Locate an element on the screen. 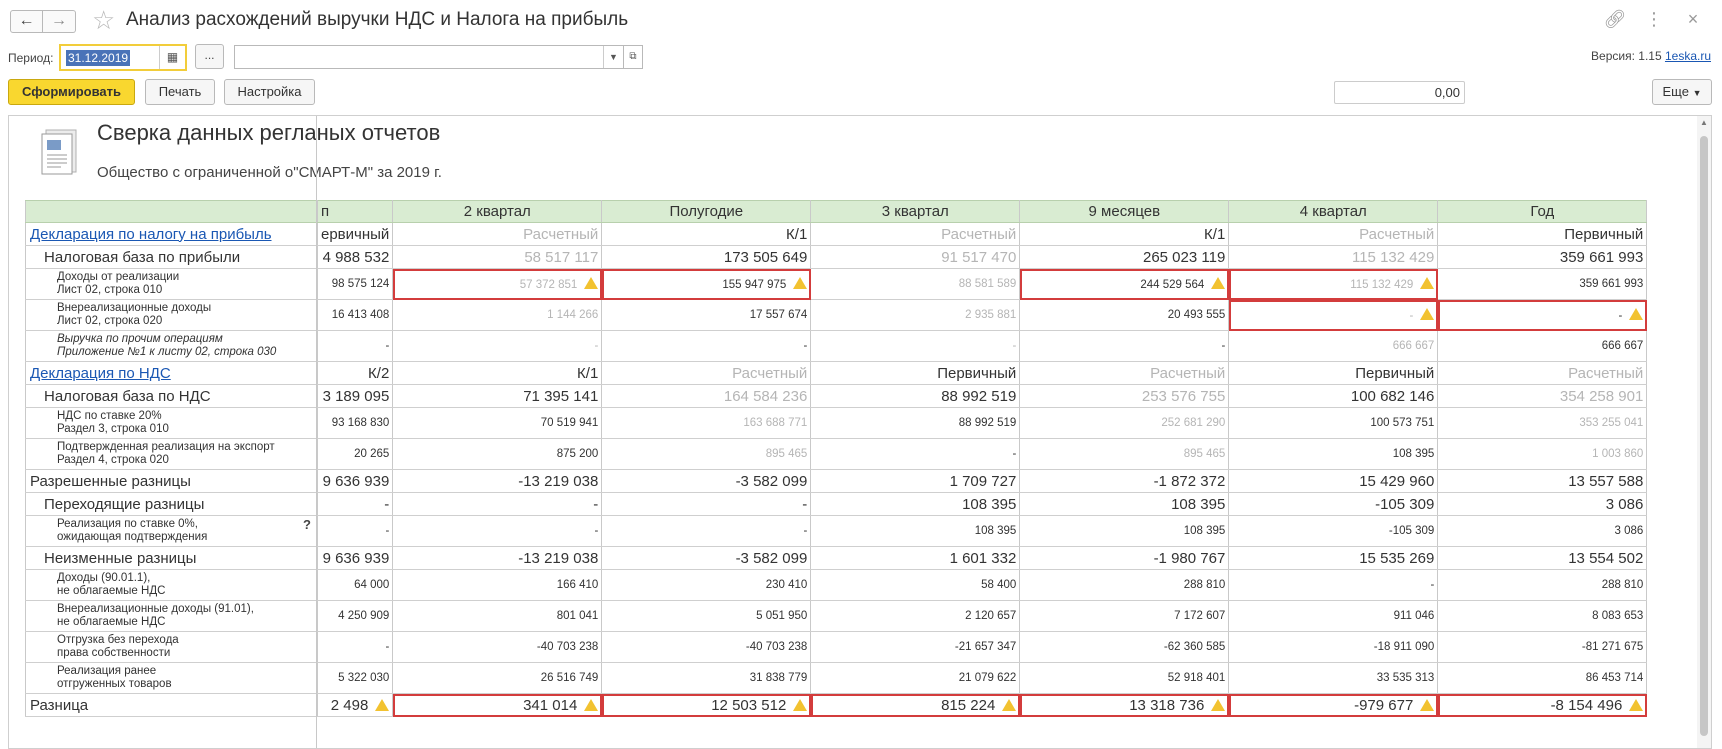 Image resolution: width=1722 pixels, height=749 pixels. table-cell: 875 200 is located at coordinates (497, 454).